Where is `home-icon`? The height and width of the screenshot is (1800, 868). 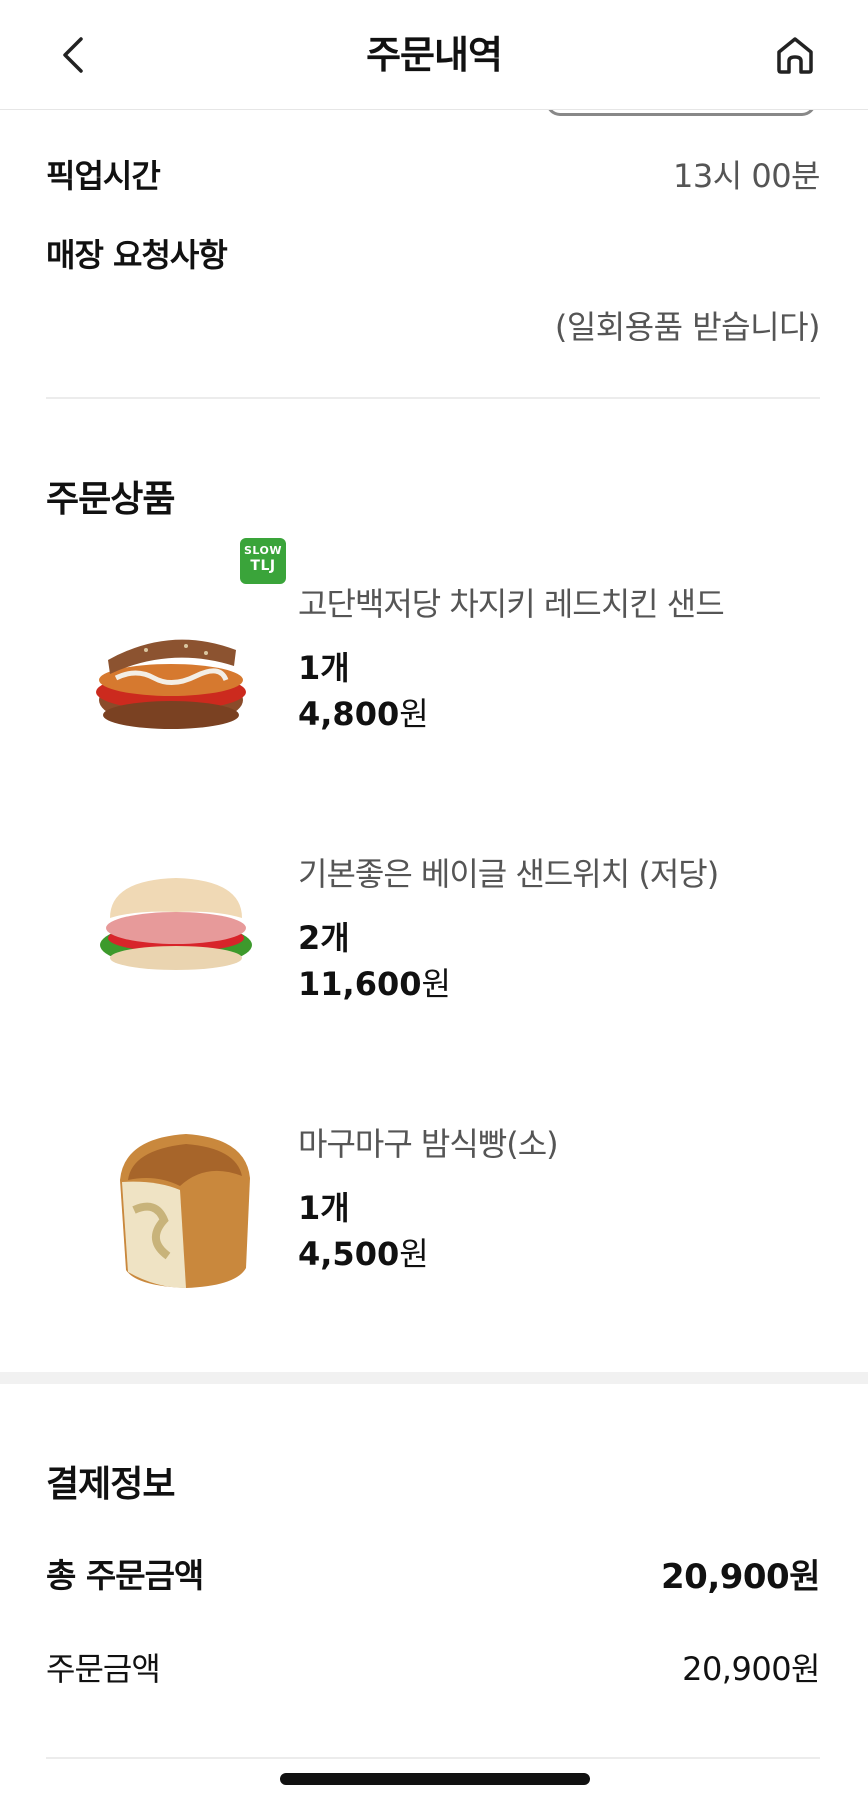
home-icon is located at coordinates (795, 55).